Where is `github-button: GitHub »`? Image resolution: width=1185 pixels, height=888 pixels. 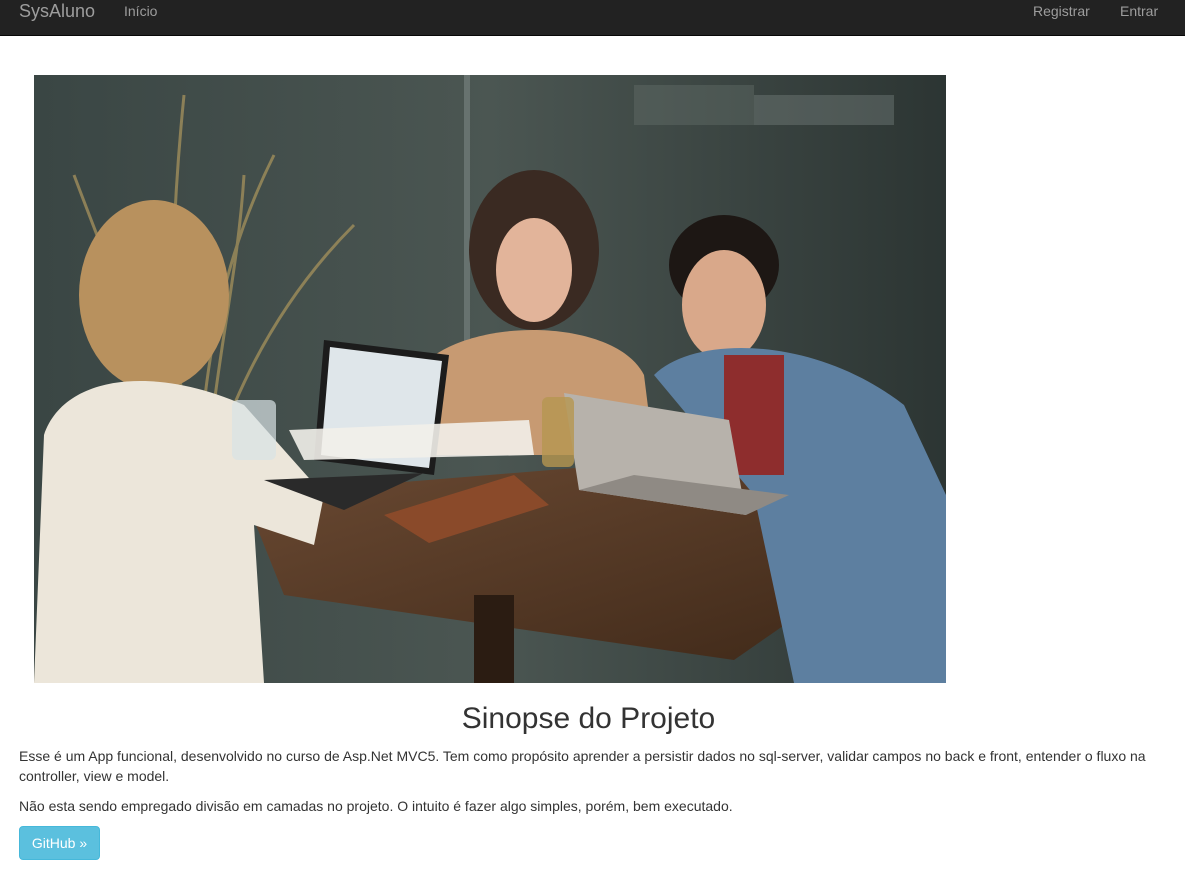 github-button: GitHub » is located at coordinates (59, 843).